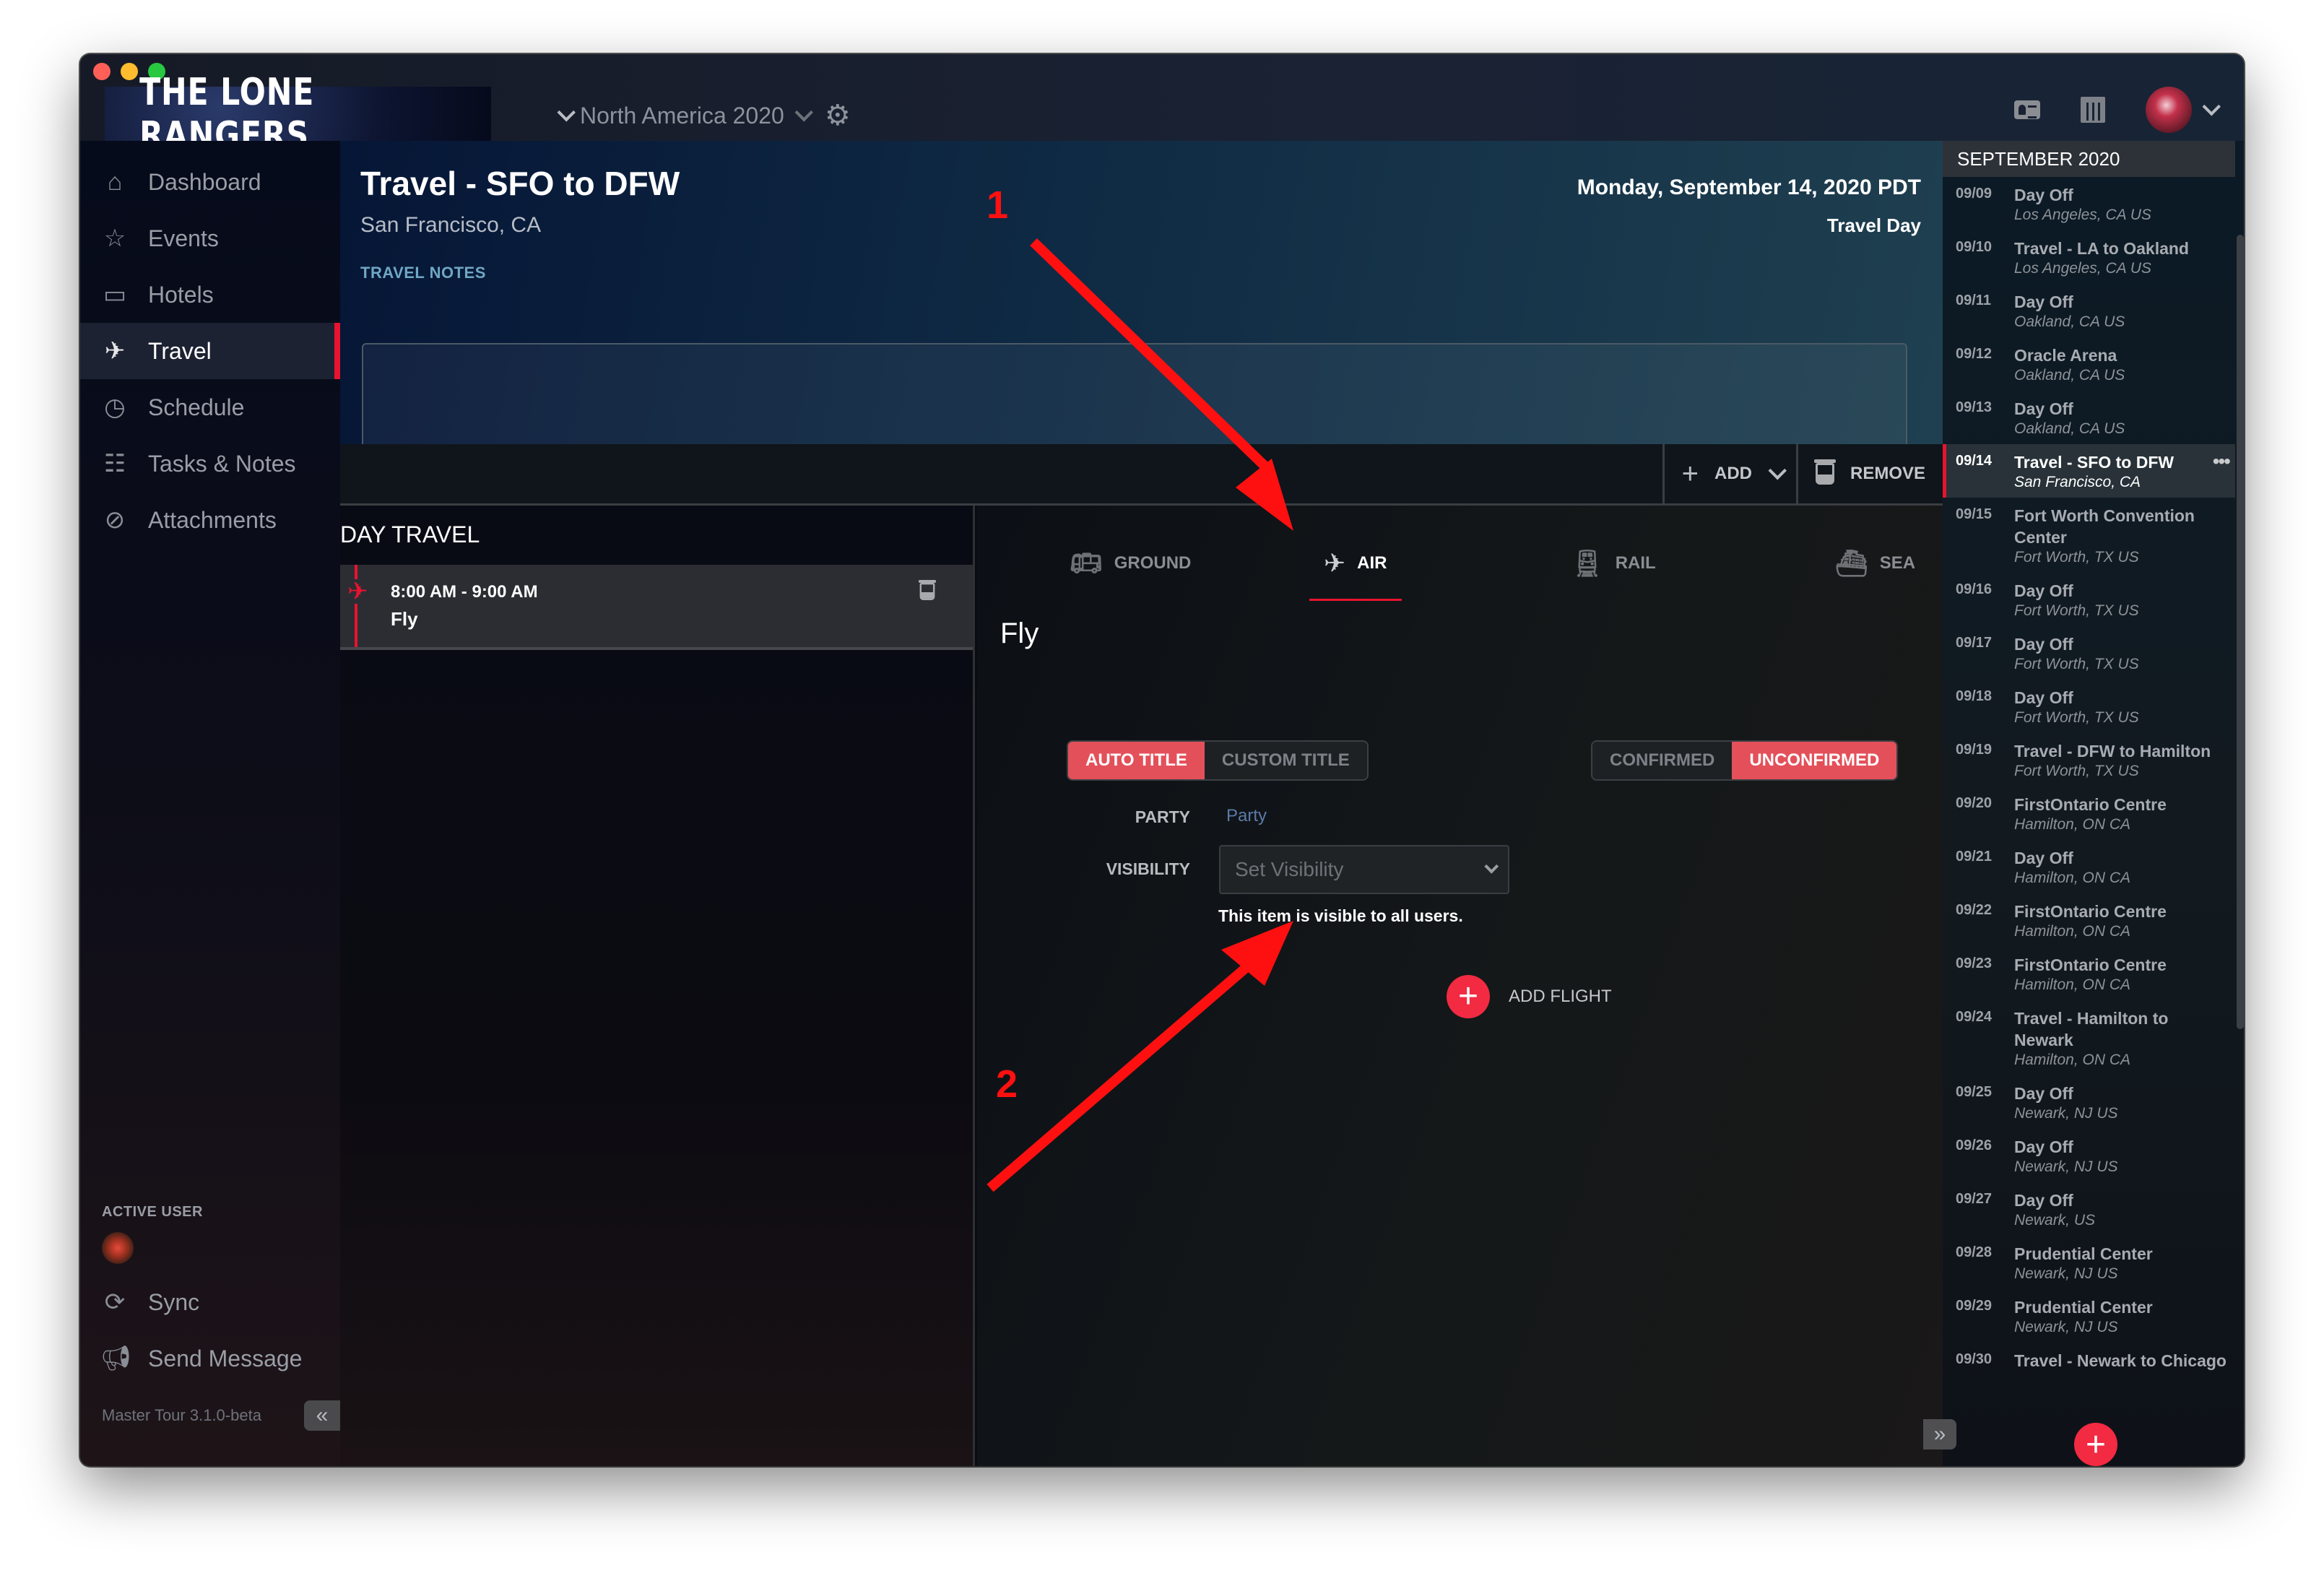  I want to click on calendar-item: 09/18 Day Off Fort Worth, TX US, so click(2089, 706).